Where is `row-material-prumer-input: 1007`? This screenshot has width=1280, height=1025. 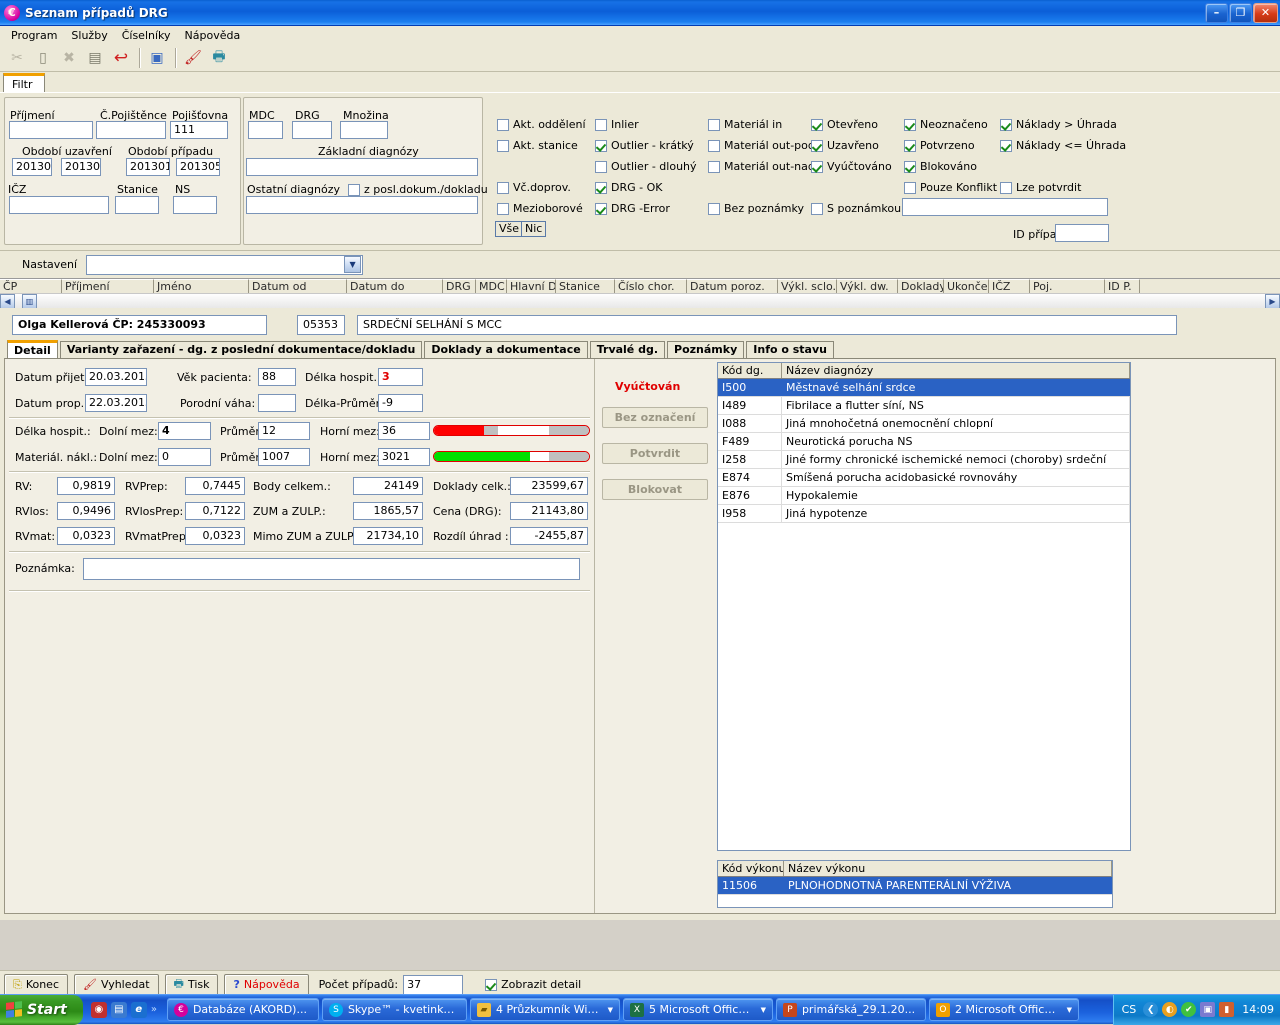
row-material-prumer-input: 1007 is located at coordinates (284, 457).